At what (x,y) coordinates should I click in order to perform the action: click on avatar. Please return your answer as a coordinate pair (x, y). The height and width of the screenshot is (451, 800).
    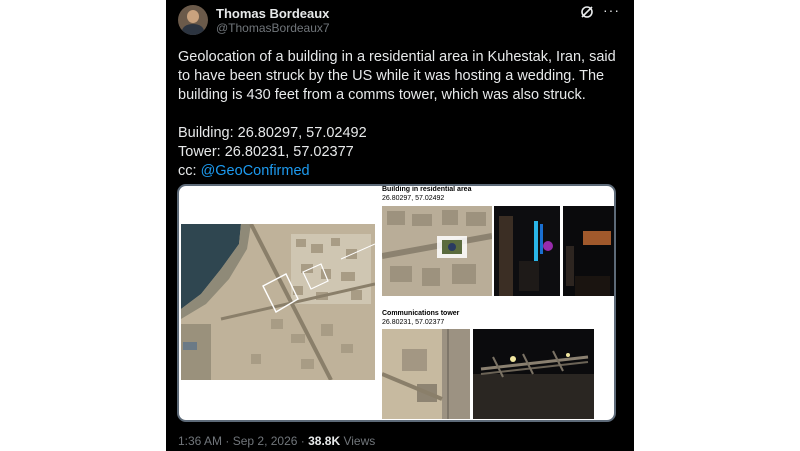
    Looking at the image, I should click on (193, 20).